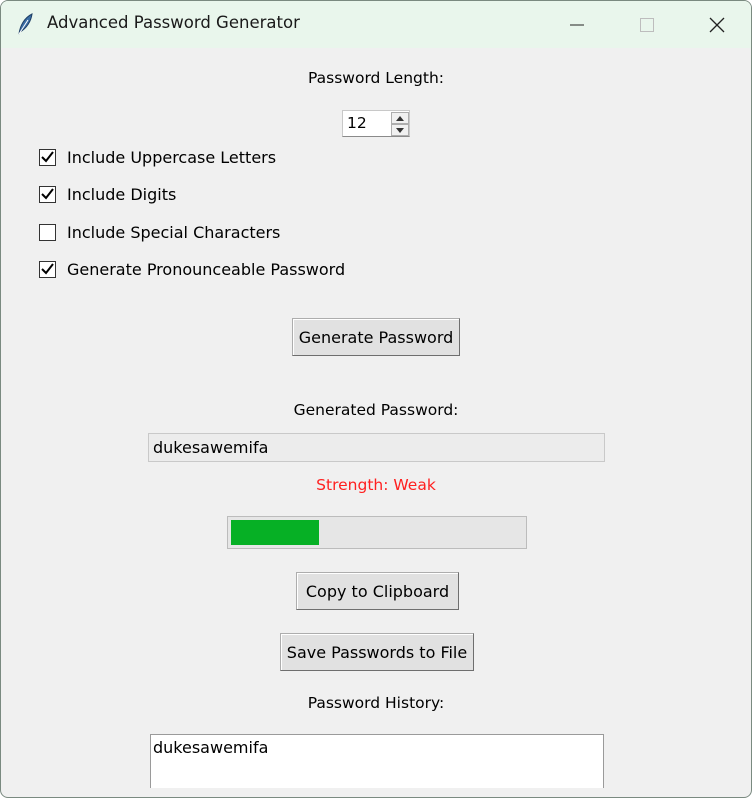 The width and height of the screenshot is (752, 798). I want to click on option-pronounceable: Generate Pronounceable Password, so click(192, 269).